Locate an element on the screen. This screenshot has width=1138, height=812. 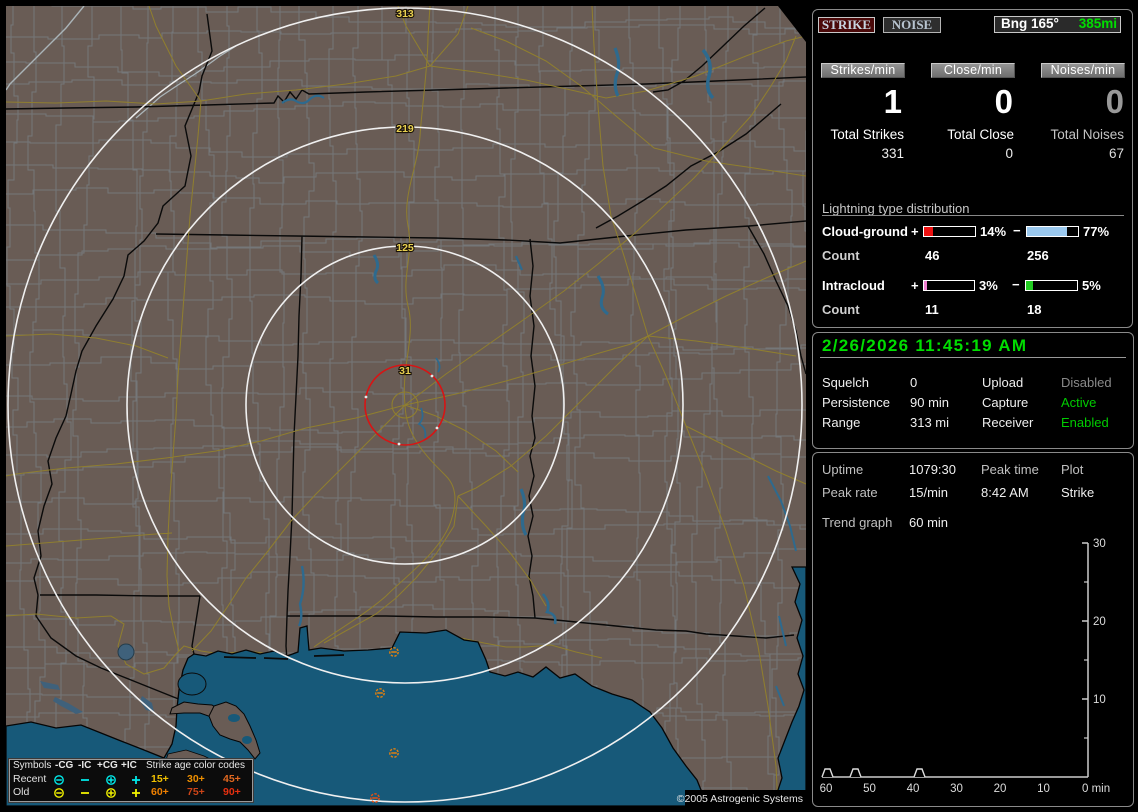
svg-text: 50 is located at coordinates (869, 789).